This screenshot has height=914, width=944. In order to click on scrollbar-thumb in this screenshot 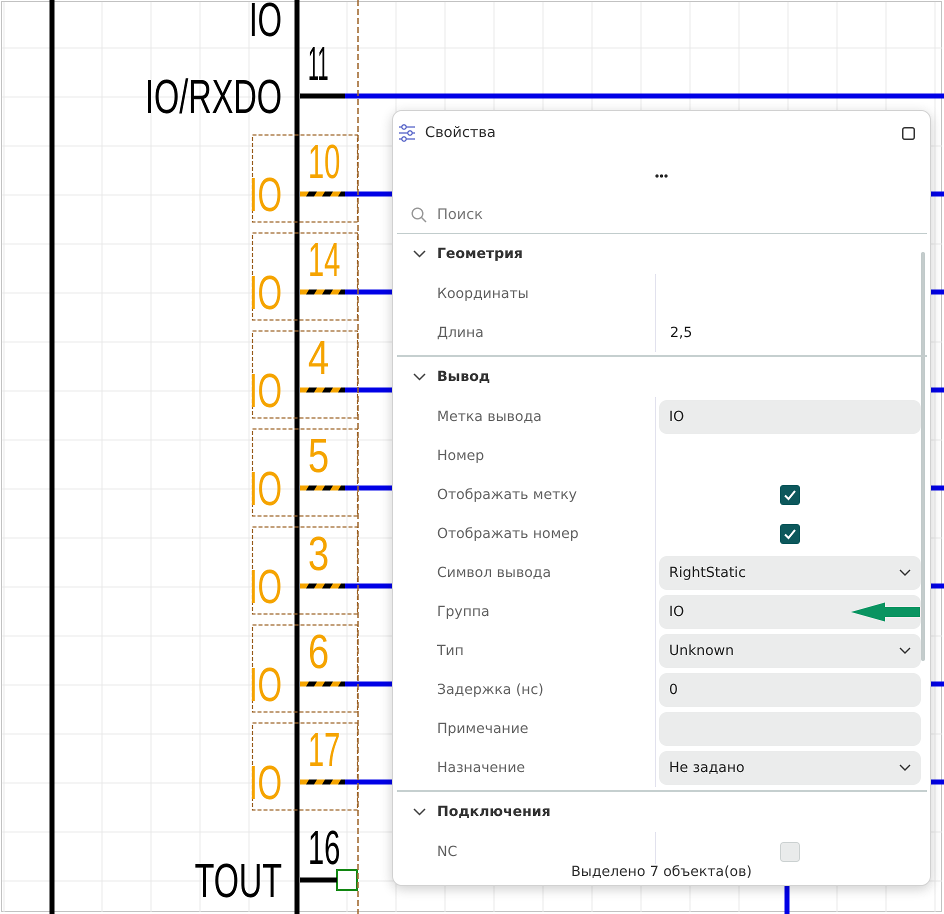, I will do `click(923, 456)`.